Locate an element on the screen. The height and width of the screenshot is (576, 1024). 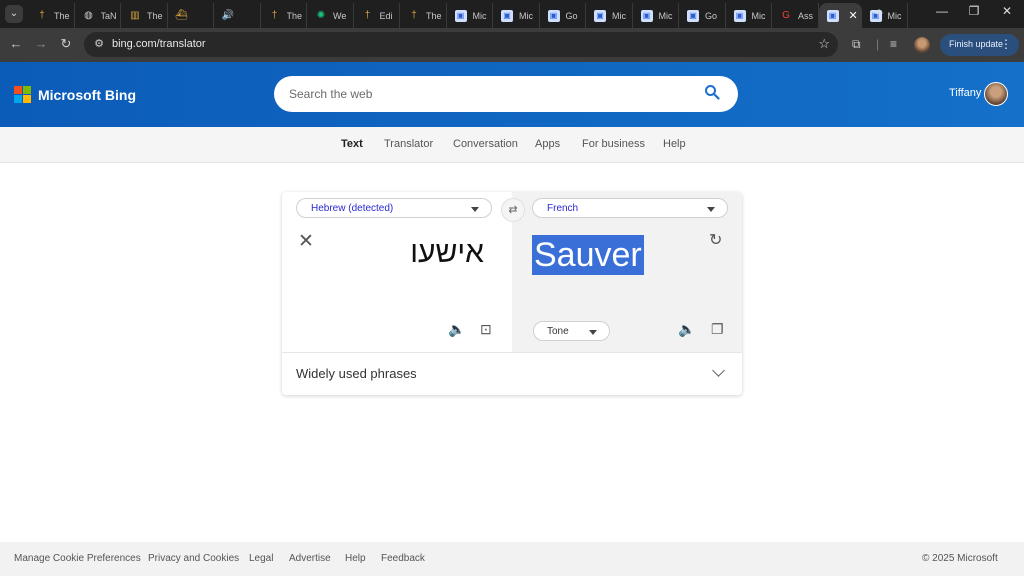
swap-languages-button: ⇄ is located at coordinates (513, 210).